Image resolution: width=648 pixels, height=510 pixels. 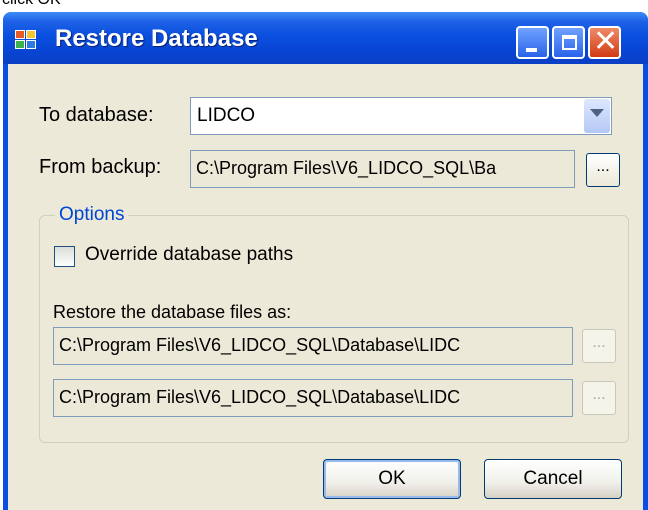 I want to click on from-backup-value: C:\Program Files\V6_LIDCO_SQL\Ba, so click(x=346, y=168).